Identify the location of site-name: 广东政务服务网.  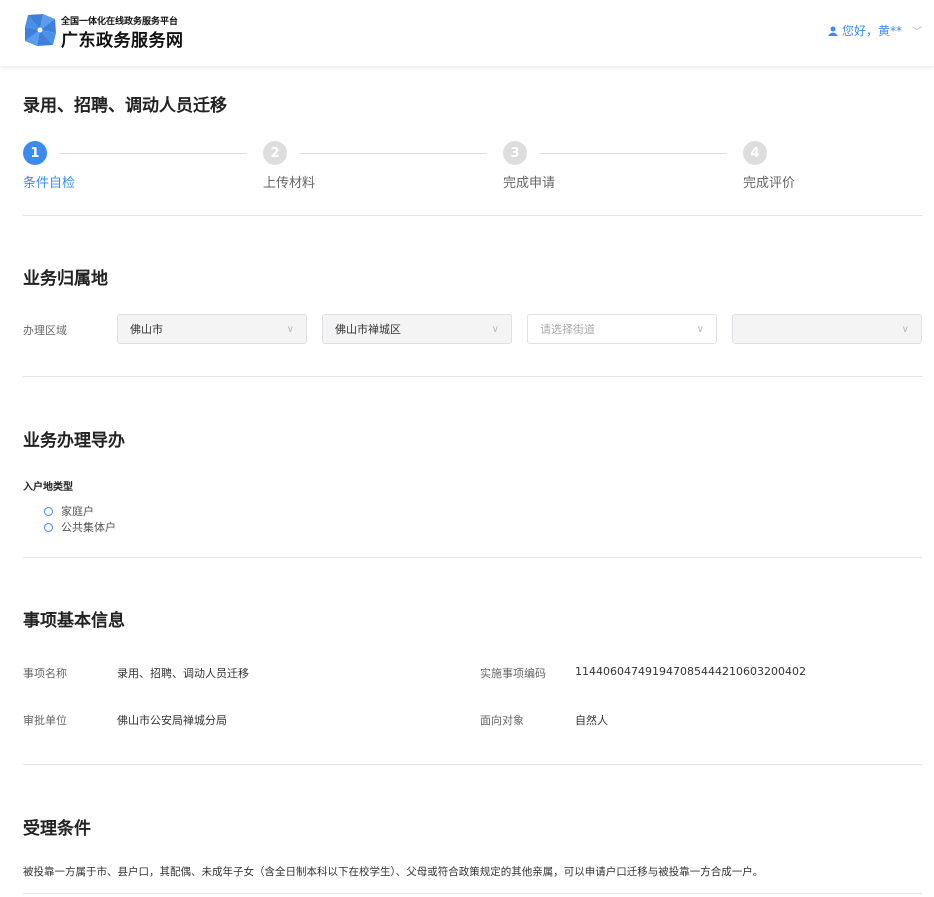
(122, 38).